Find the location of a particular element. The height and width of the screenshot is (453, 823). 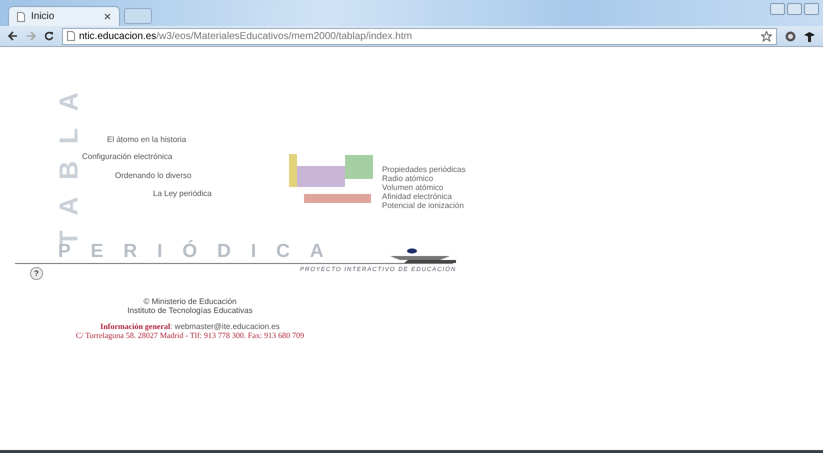

property-link: Radio atómico is located at coordinates (424, 178).